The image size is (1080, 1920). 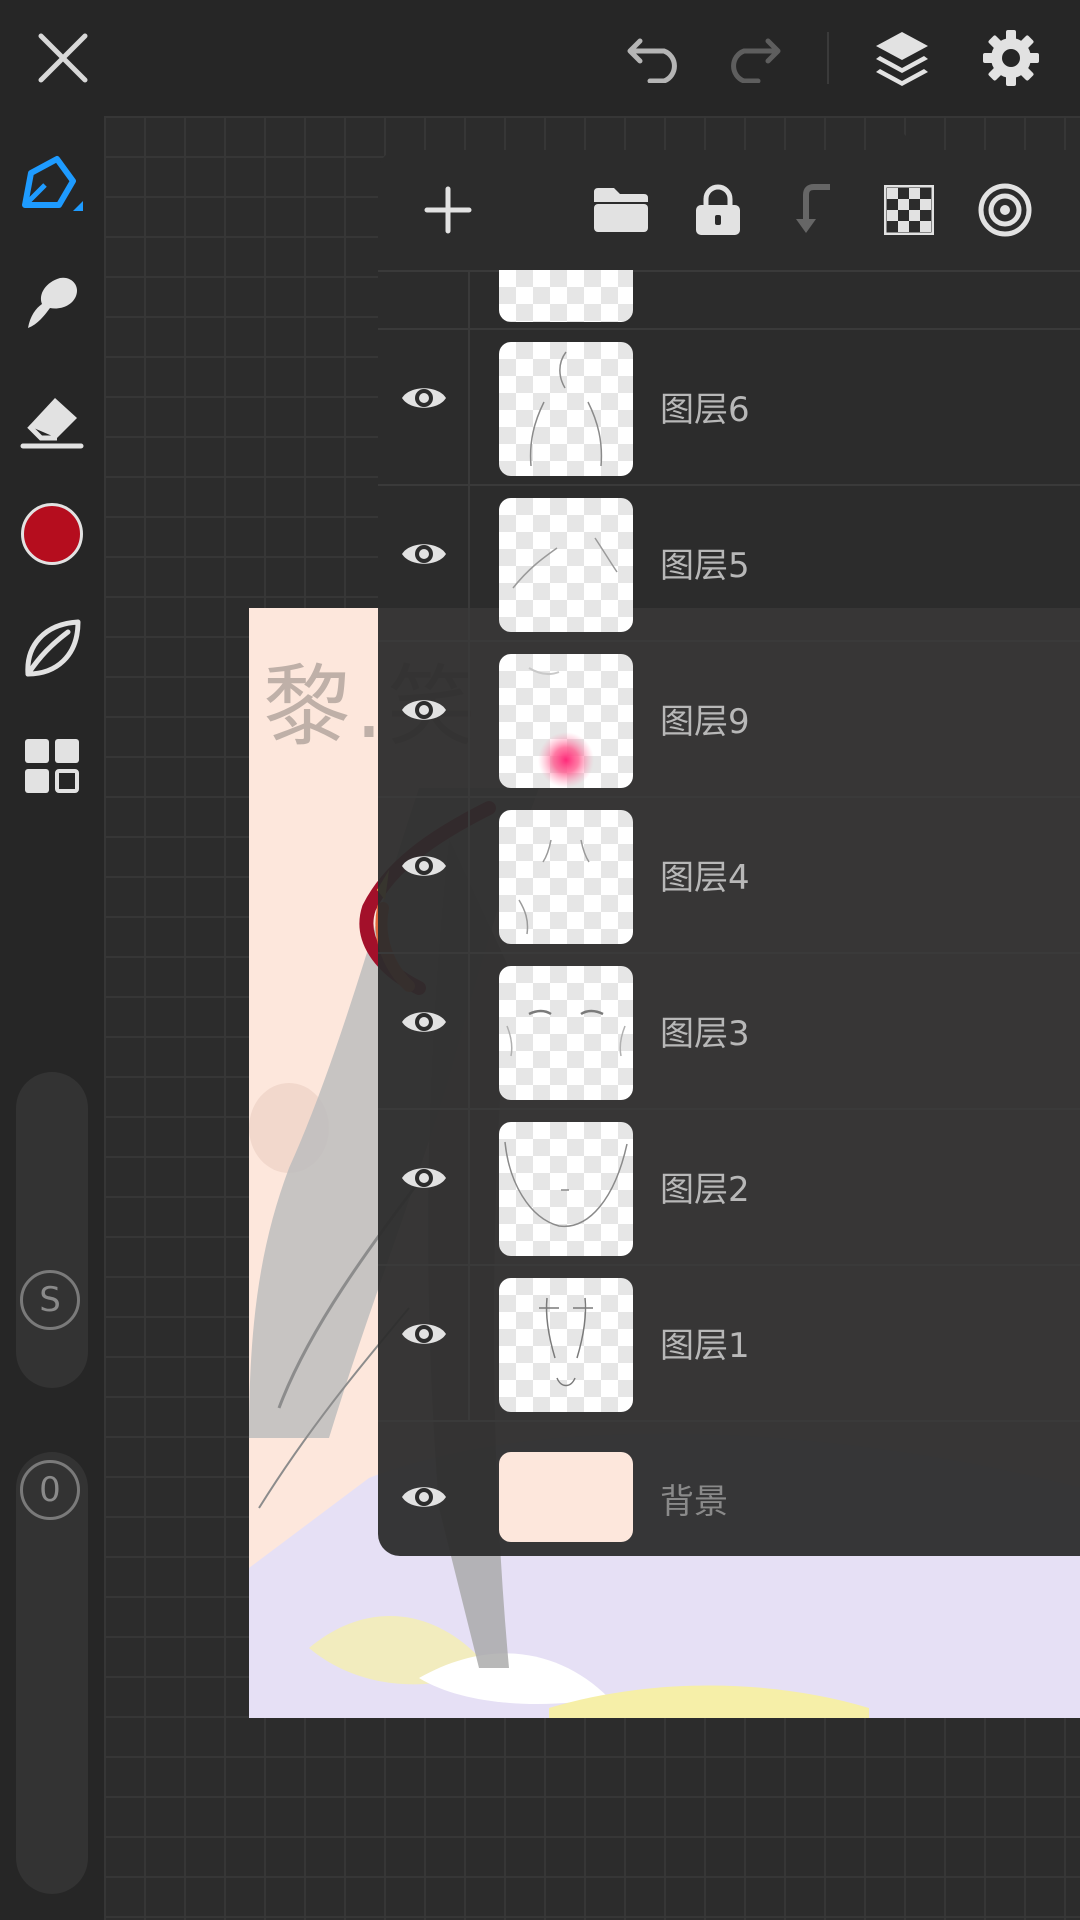 I want to click on smudge-tool-button, so click(x=52, y=302).